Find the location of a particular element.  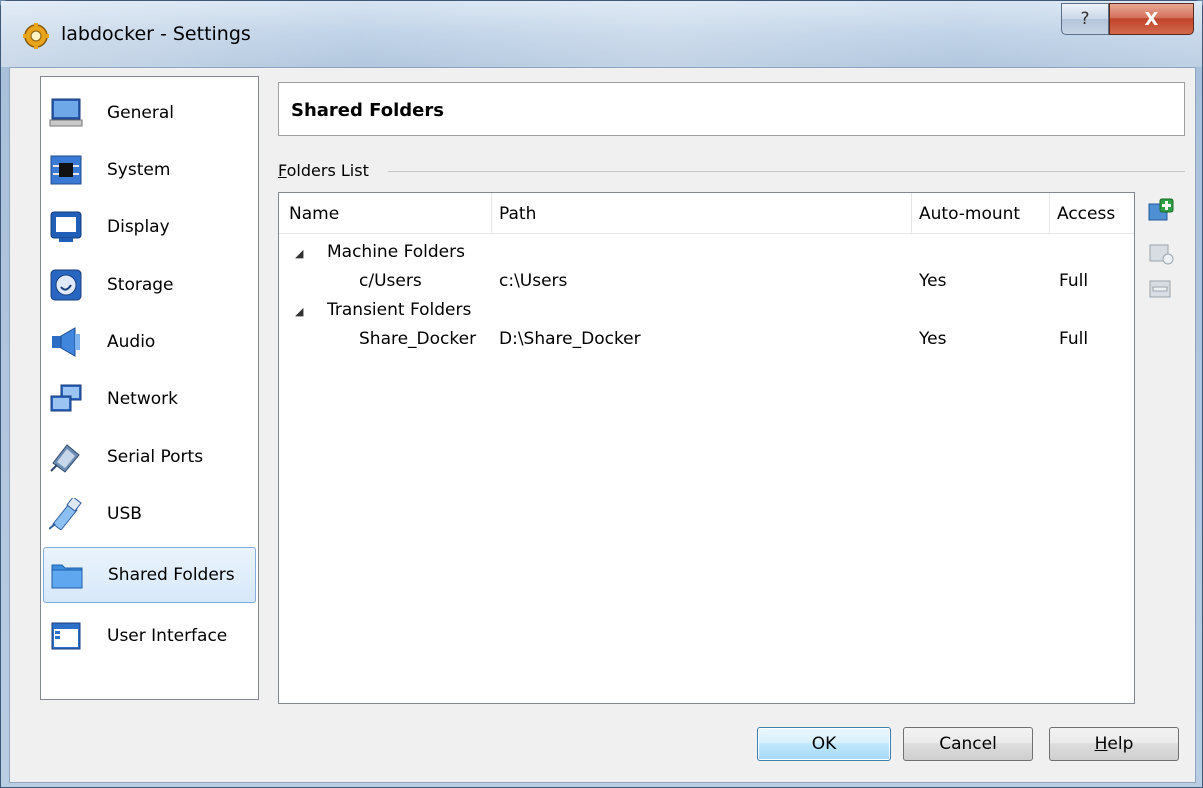

sidebar-item-audio: Audio is located at coordinates (149, 342).